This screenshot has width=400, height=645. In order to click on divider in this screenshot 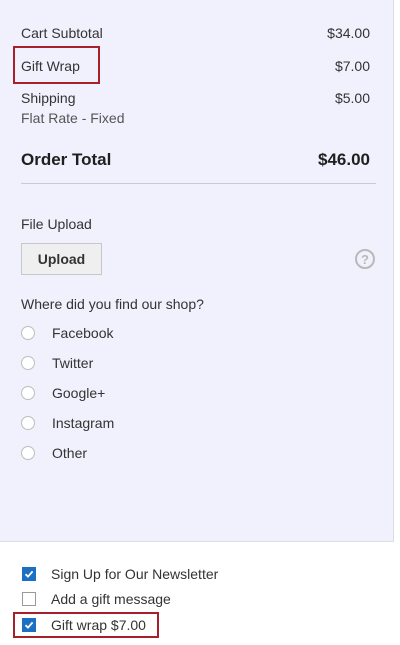, I will do `click(198, 183)`.